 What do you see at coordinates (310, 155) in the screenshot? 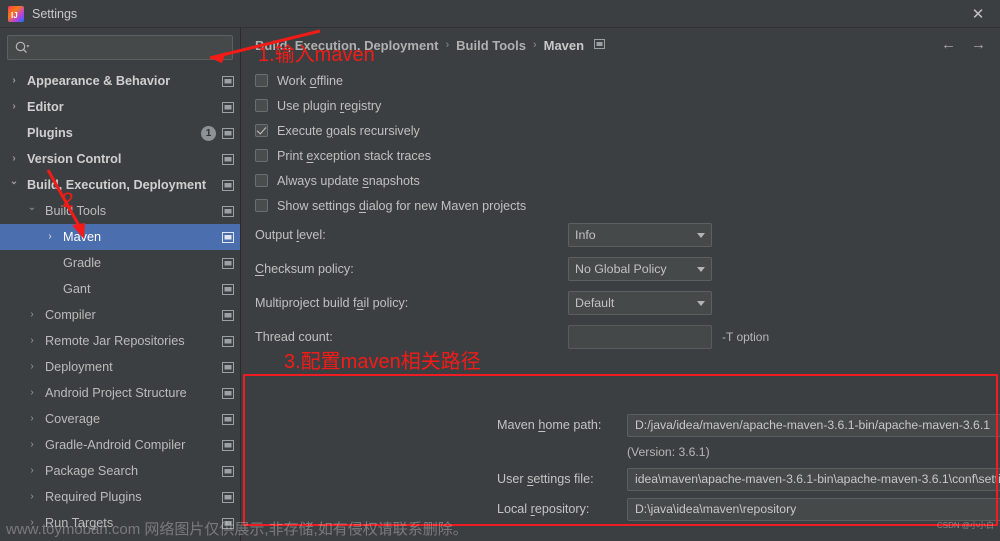
I see `mnemonic-char: e` at bounding box center [310, 155].